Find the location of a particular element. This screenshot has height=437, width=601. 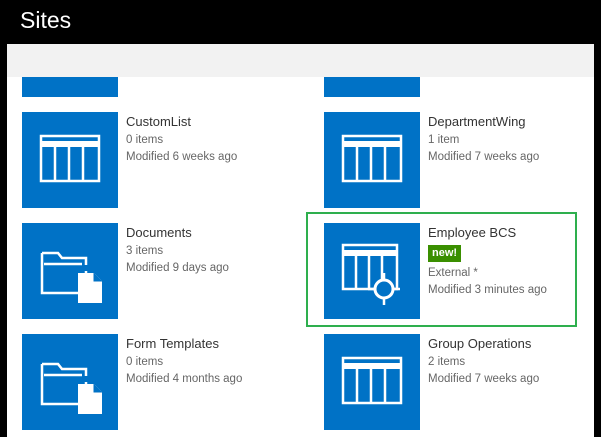

new-badge: new! is located at coordinates (445, 253).